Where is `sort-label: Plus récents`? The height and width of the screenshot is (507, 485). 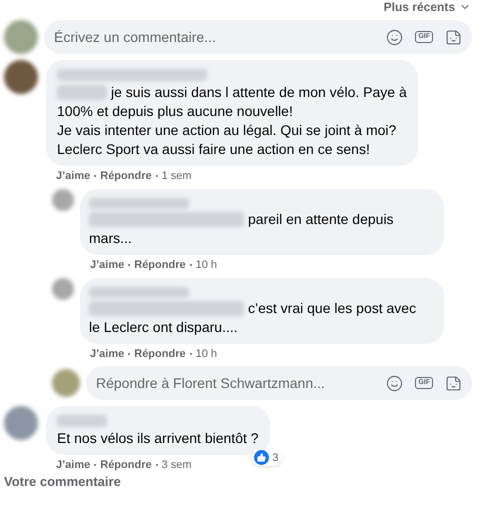
sort-label: Plus récents is located at coordinates (419, 7).